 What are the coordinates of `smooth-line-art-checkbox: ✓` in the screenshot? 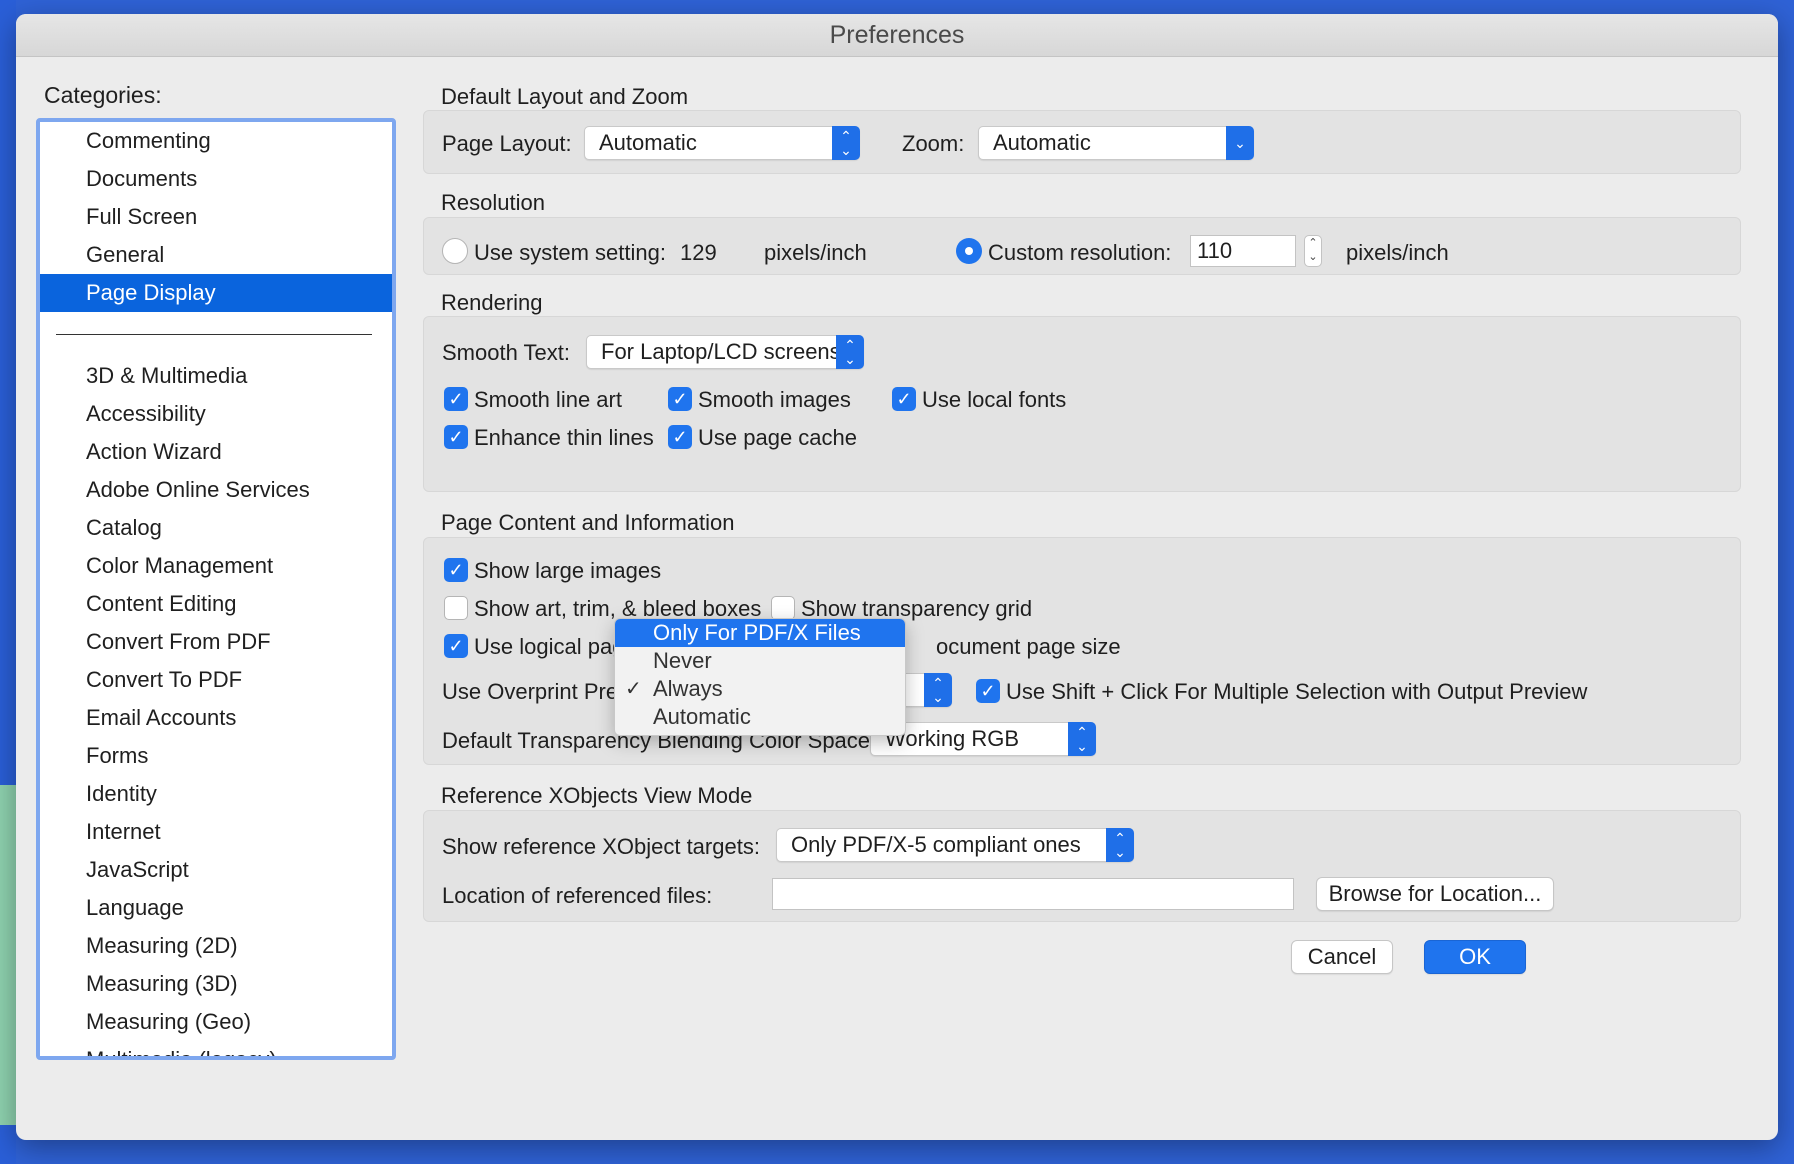 It's located at (456, 399).